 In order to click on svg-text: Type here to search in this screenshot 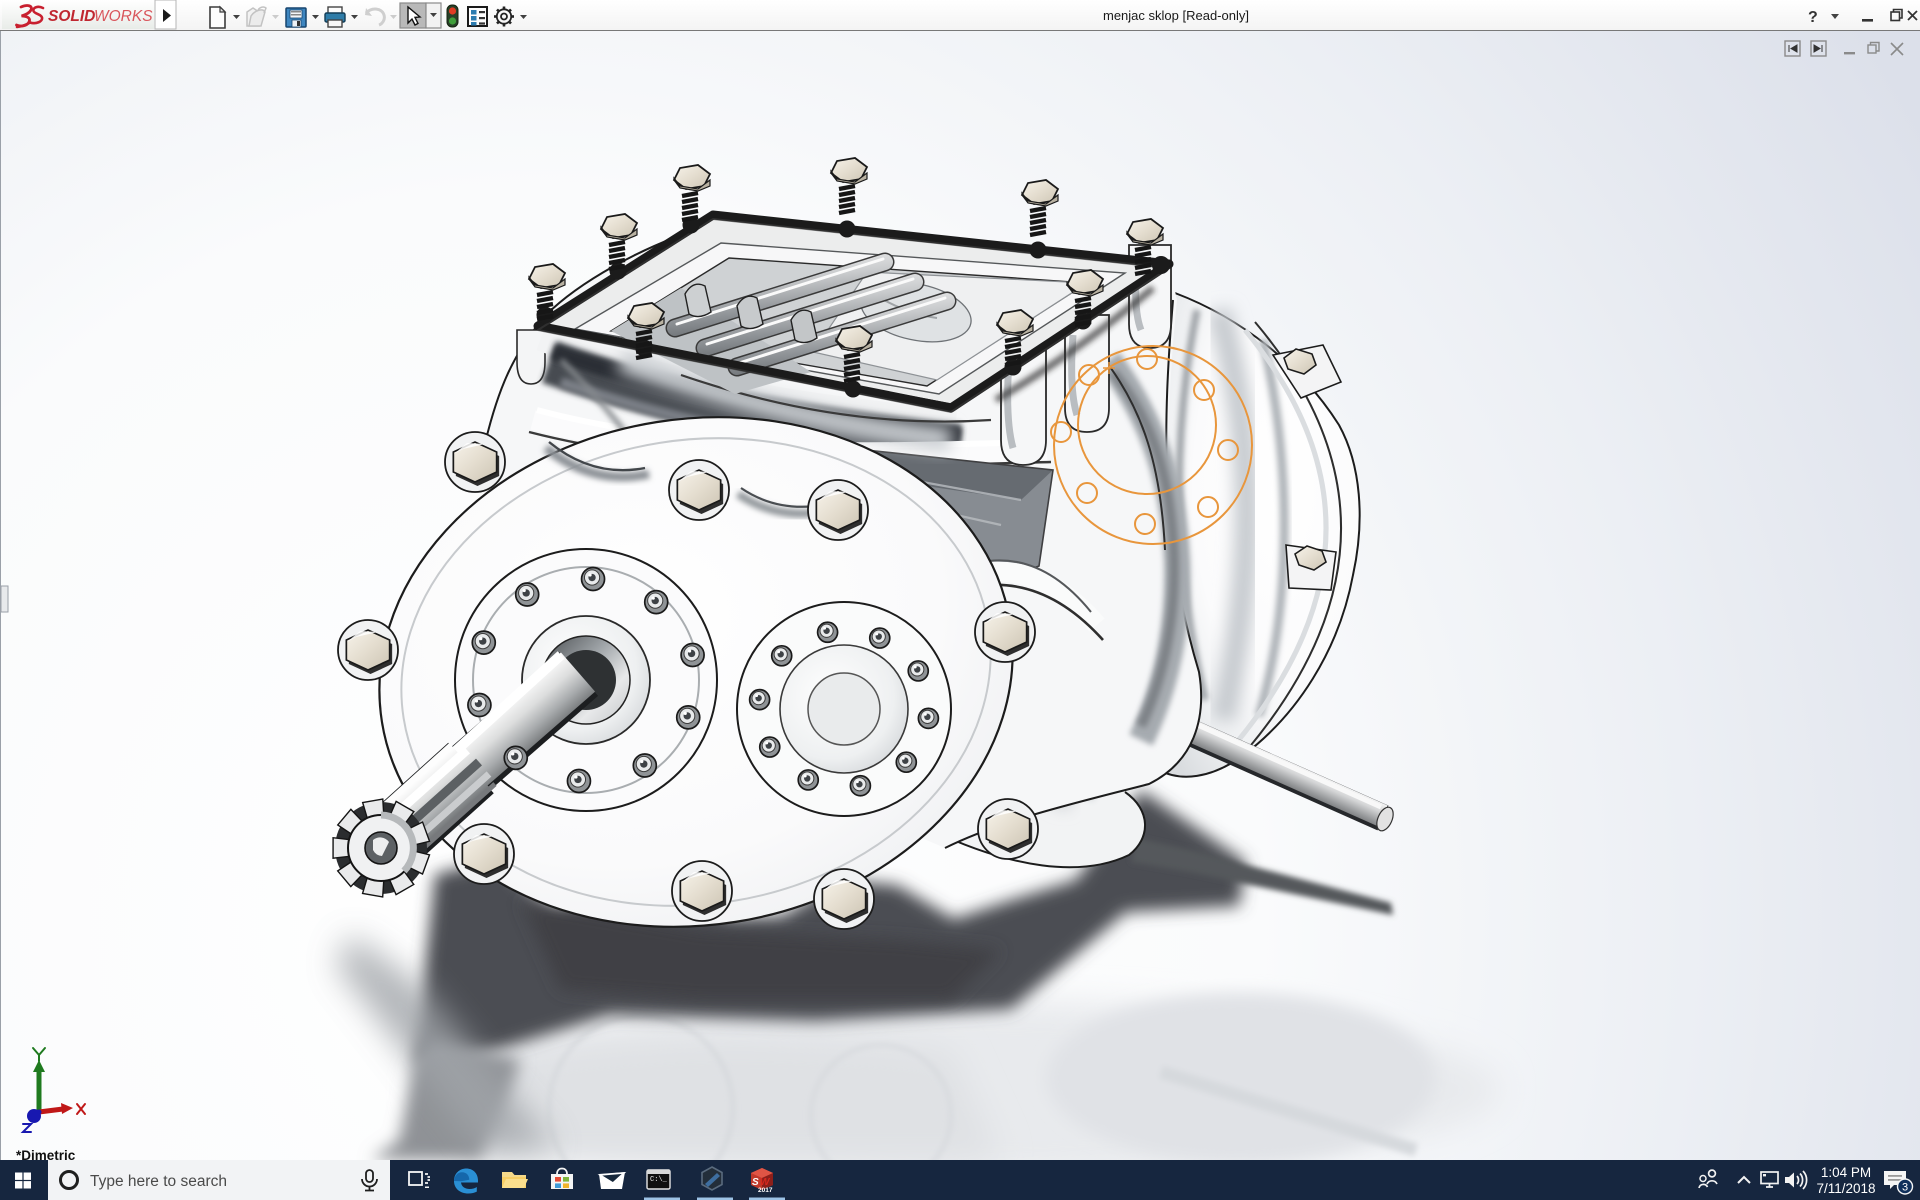, I will do `click(158, 1181)`.